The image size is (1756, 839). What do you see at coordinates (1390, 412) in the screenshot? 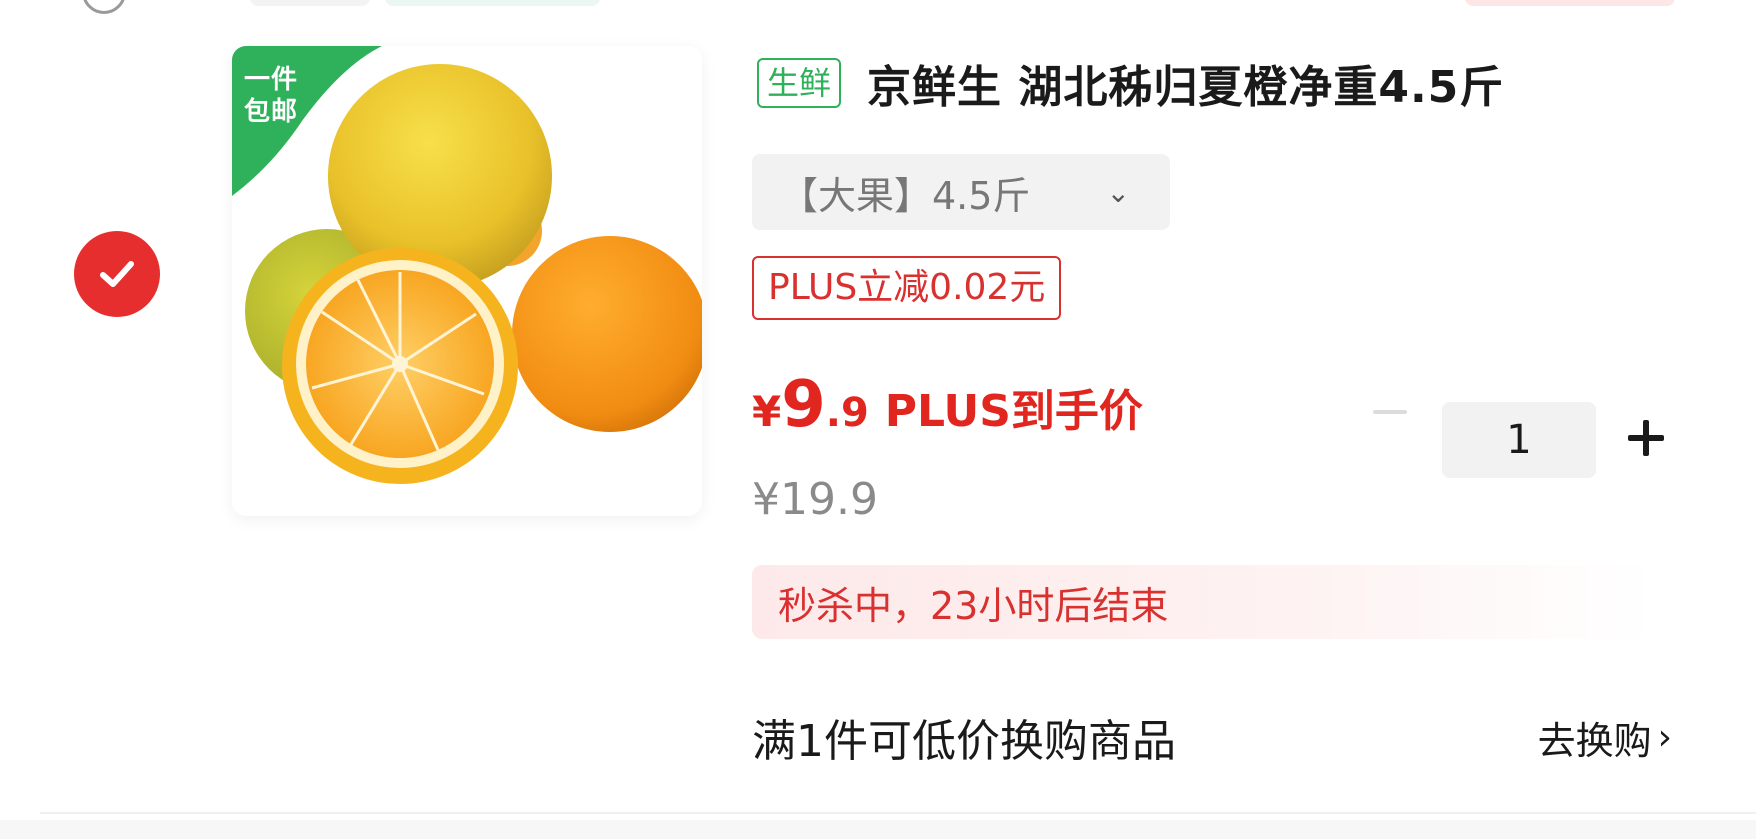
I see `minus-icon` at bounding box center [1390, 412].